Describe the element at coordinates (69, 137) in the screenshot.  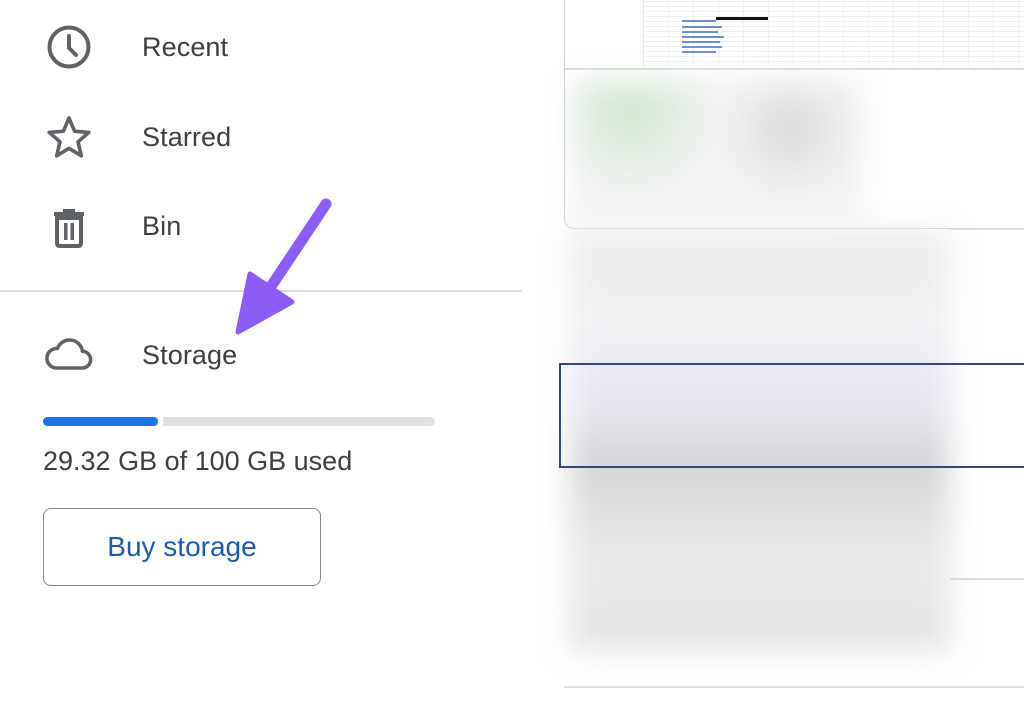
I see `star-icon` at that location.